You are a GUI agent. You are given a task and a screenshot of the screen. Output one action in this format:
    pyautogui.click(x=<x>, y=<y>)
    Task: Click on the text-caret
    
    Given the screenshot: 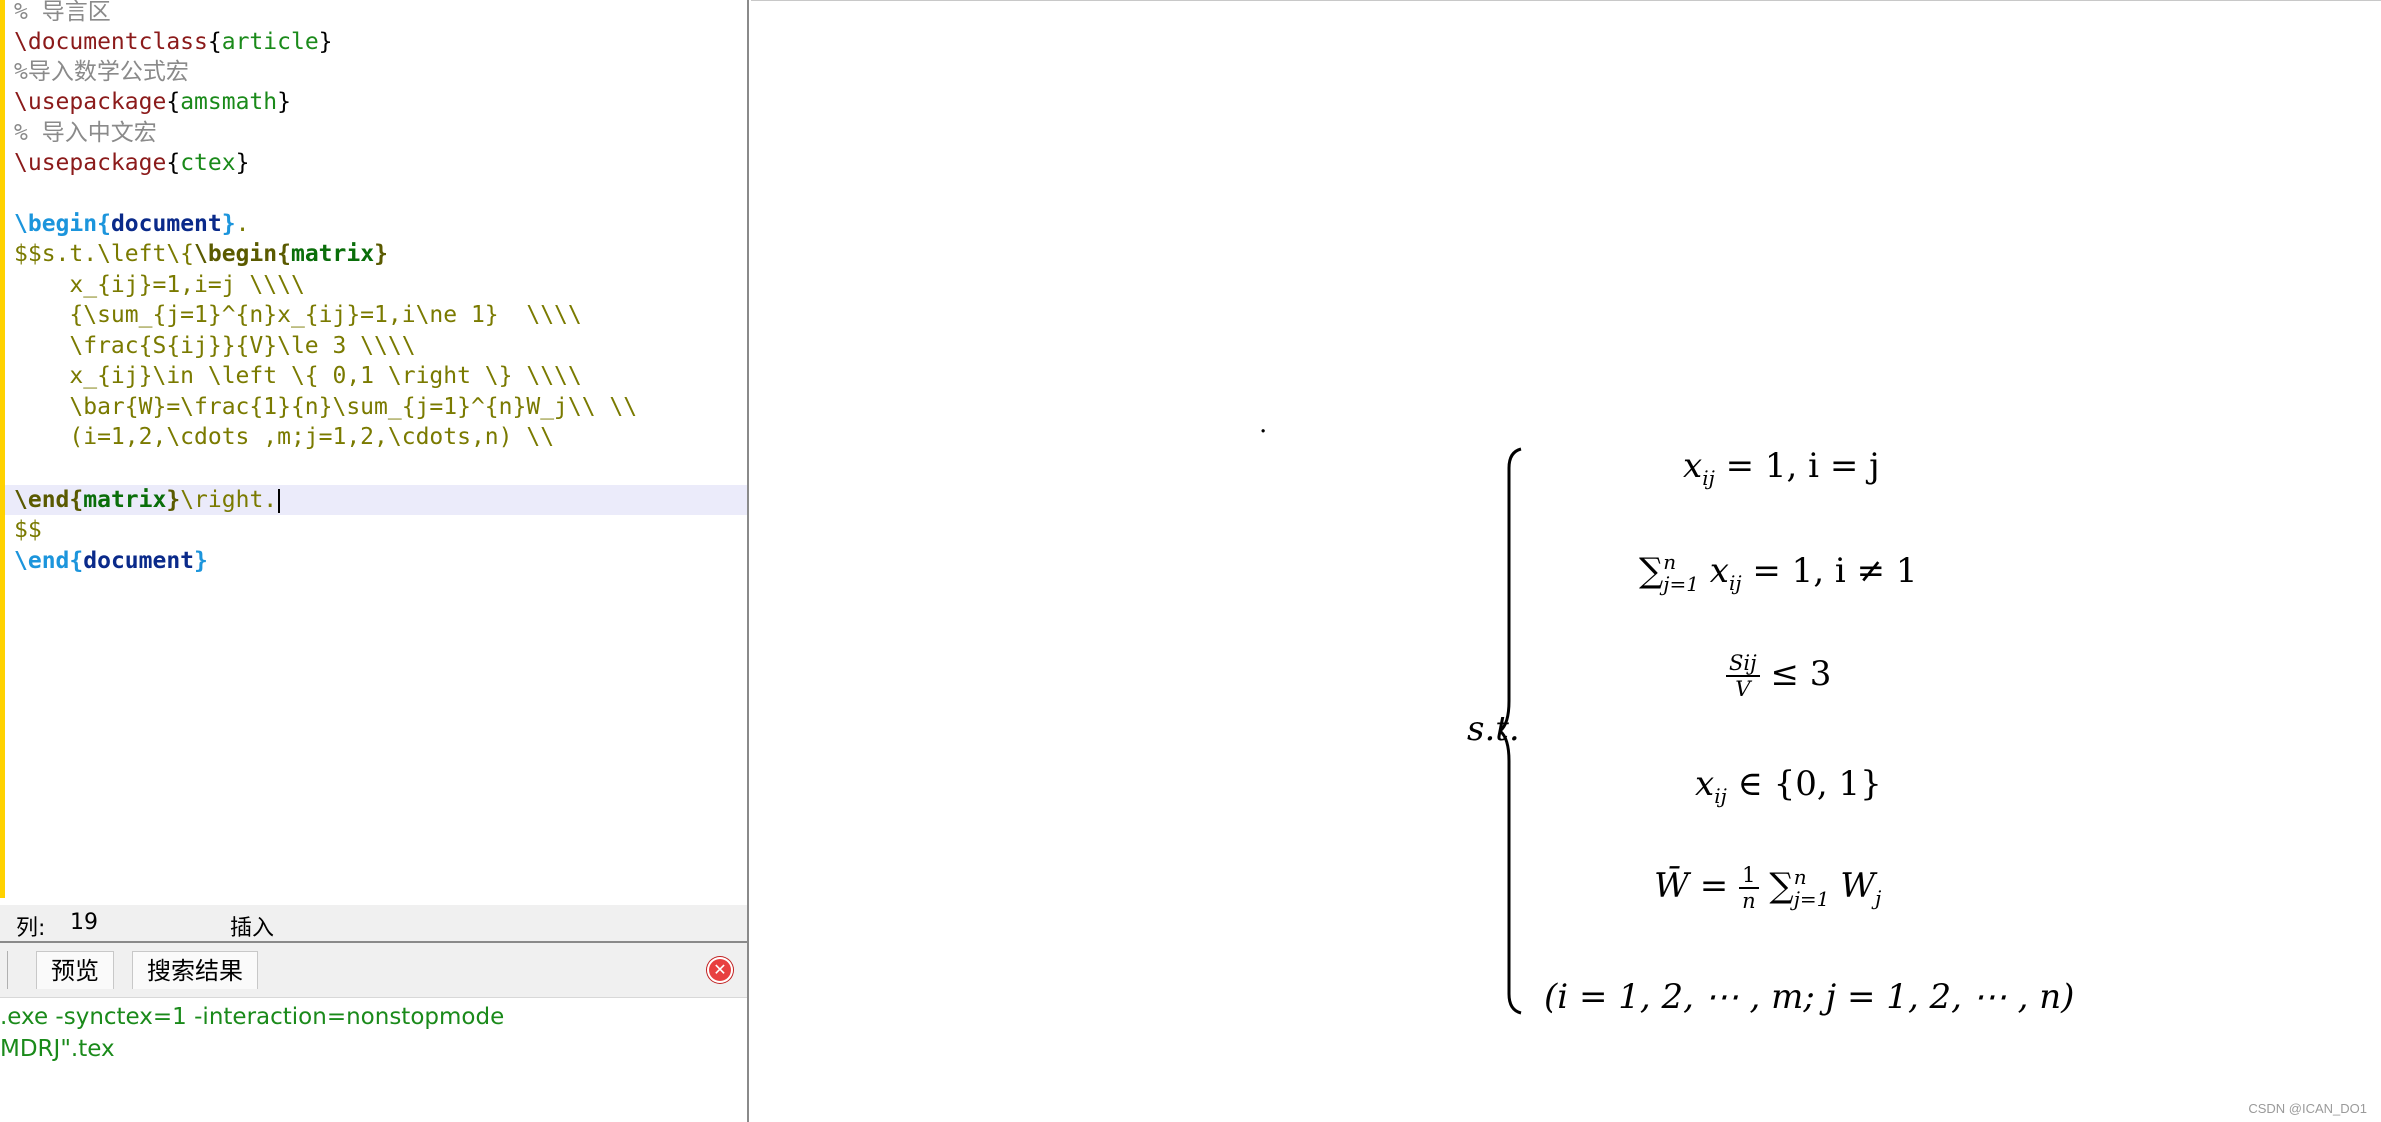 What is the action you would take?
    pyautogui.click(x=279, y=500)
    